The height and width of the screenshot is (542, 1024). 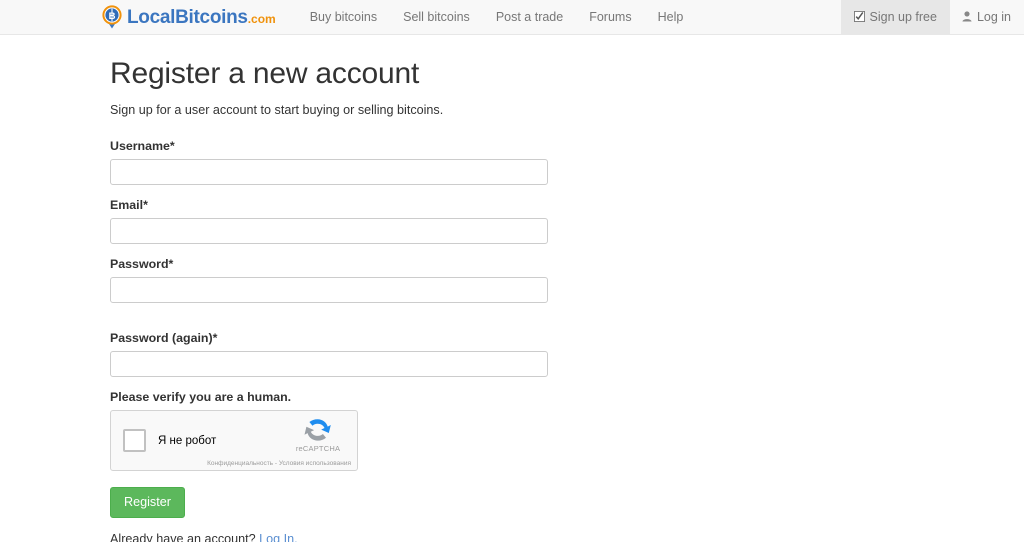 What do you see at coordinates (147, 503) in the screenshot?
I see `register-button: Register` at bounding box center [147, 503].